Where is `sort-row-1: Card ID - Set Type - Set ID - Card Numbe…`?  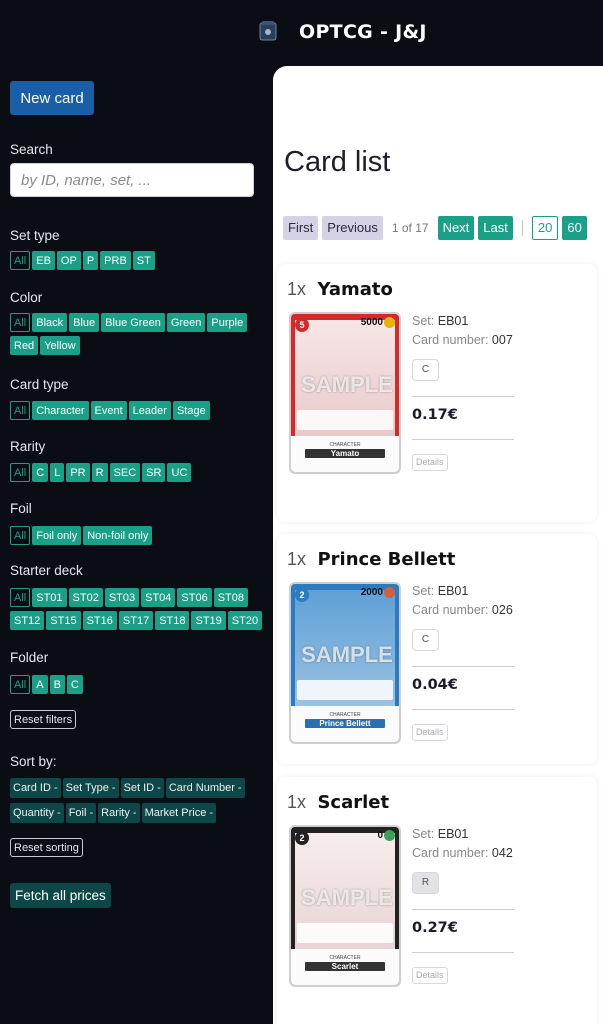 sort-row-1: Card ID - Set Type - Set ID - Card Numbe… is located at coordinates (127, 788).